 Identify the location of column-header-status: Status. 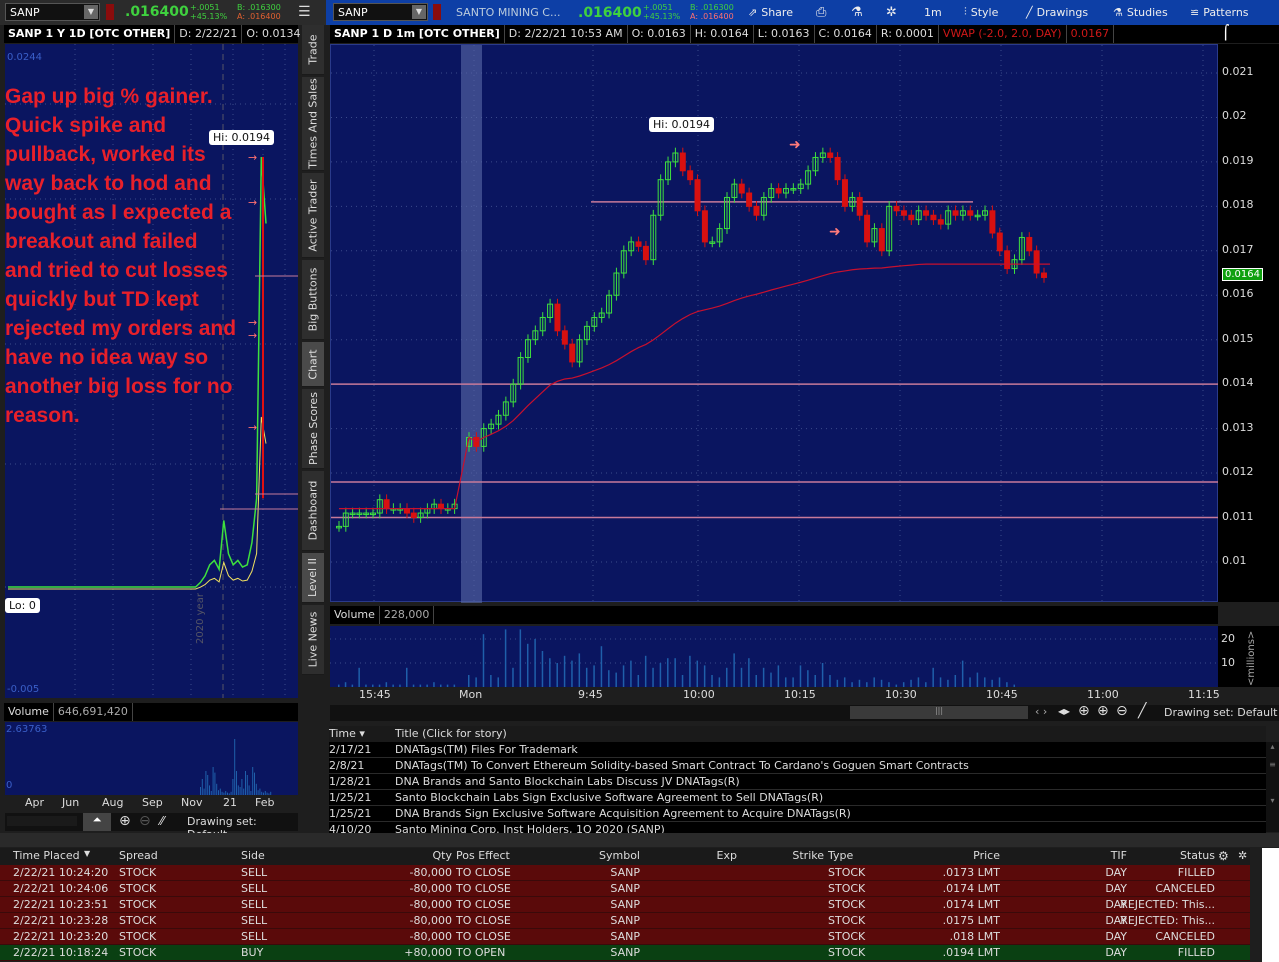
(1197, 855).